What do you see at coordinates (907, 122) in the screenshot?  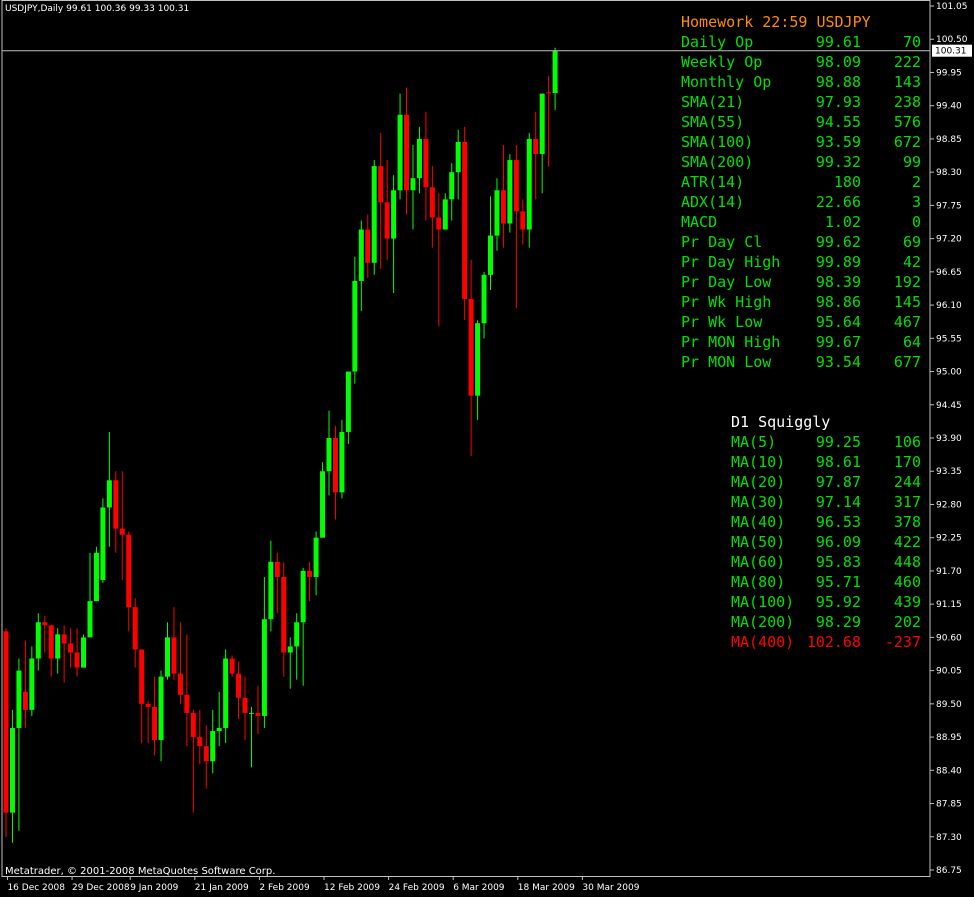 I see `panel-row-pips: 576` at bounding box center [907, 122].